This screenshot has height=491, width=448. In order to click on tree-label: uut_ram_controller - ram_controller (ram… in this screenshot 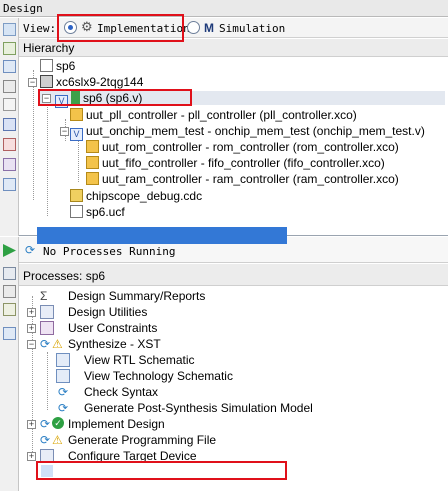, I will do `click(250, 179)`.